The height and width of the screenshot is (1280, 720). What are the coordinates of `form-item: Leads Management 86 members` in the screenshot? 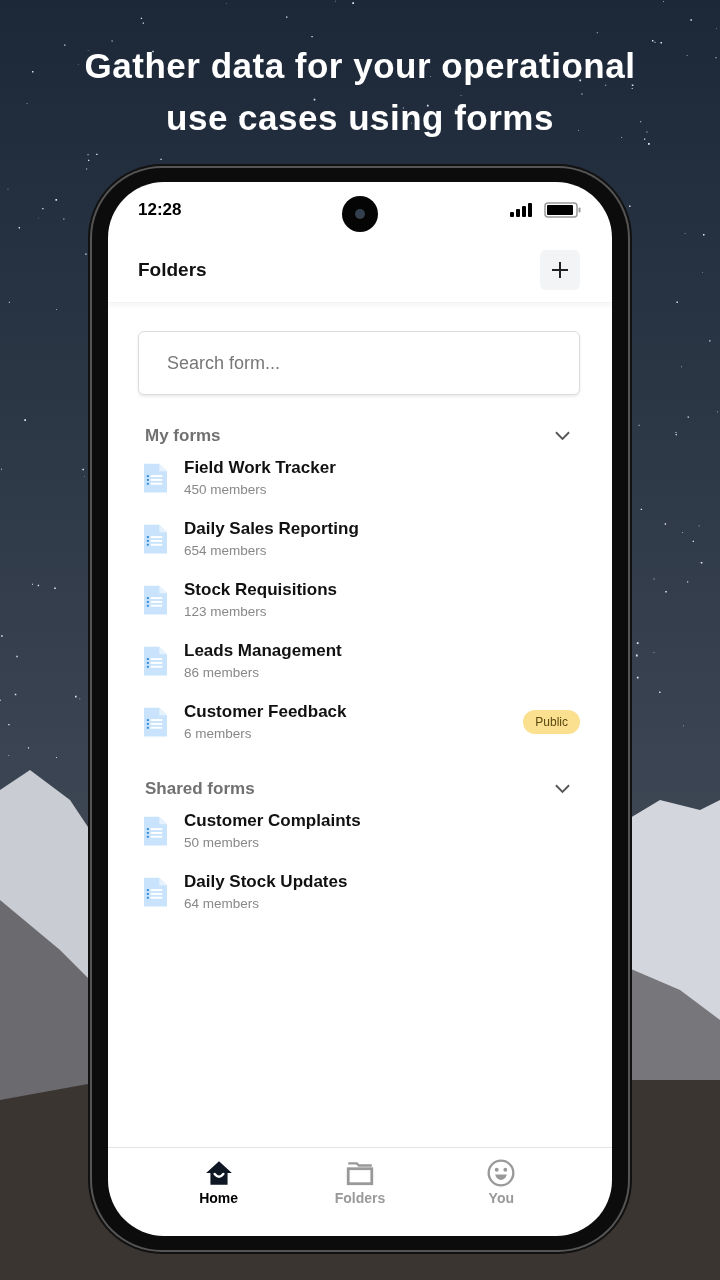 It's located at (359, 660).